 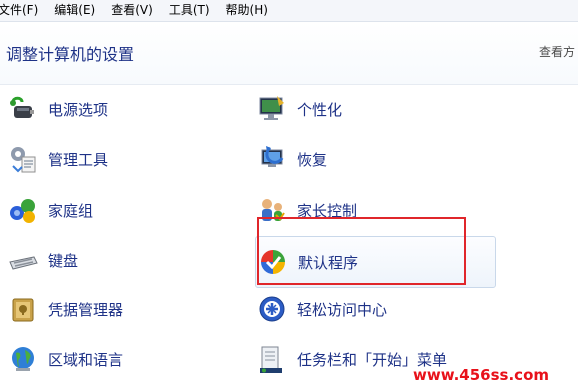 I want to click on item-region-language: 区域和语言, so click(x=64, y=359).